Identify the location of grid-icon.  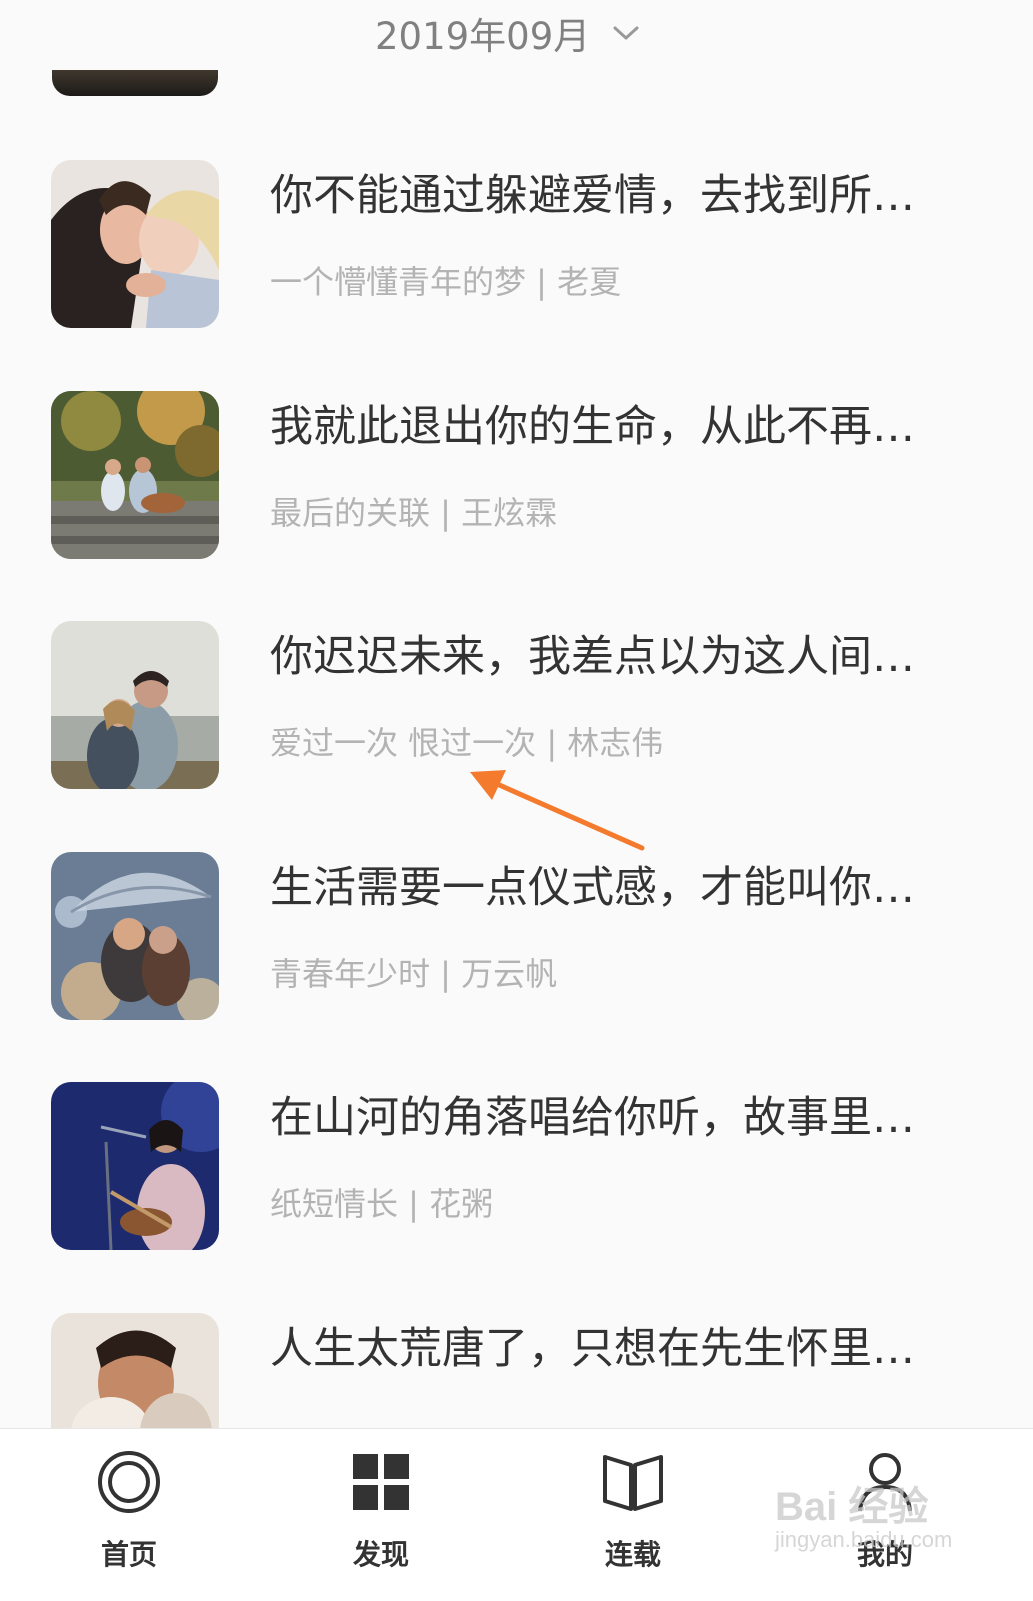
(381, 1482).